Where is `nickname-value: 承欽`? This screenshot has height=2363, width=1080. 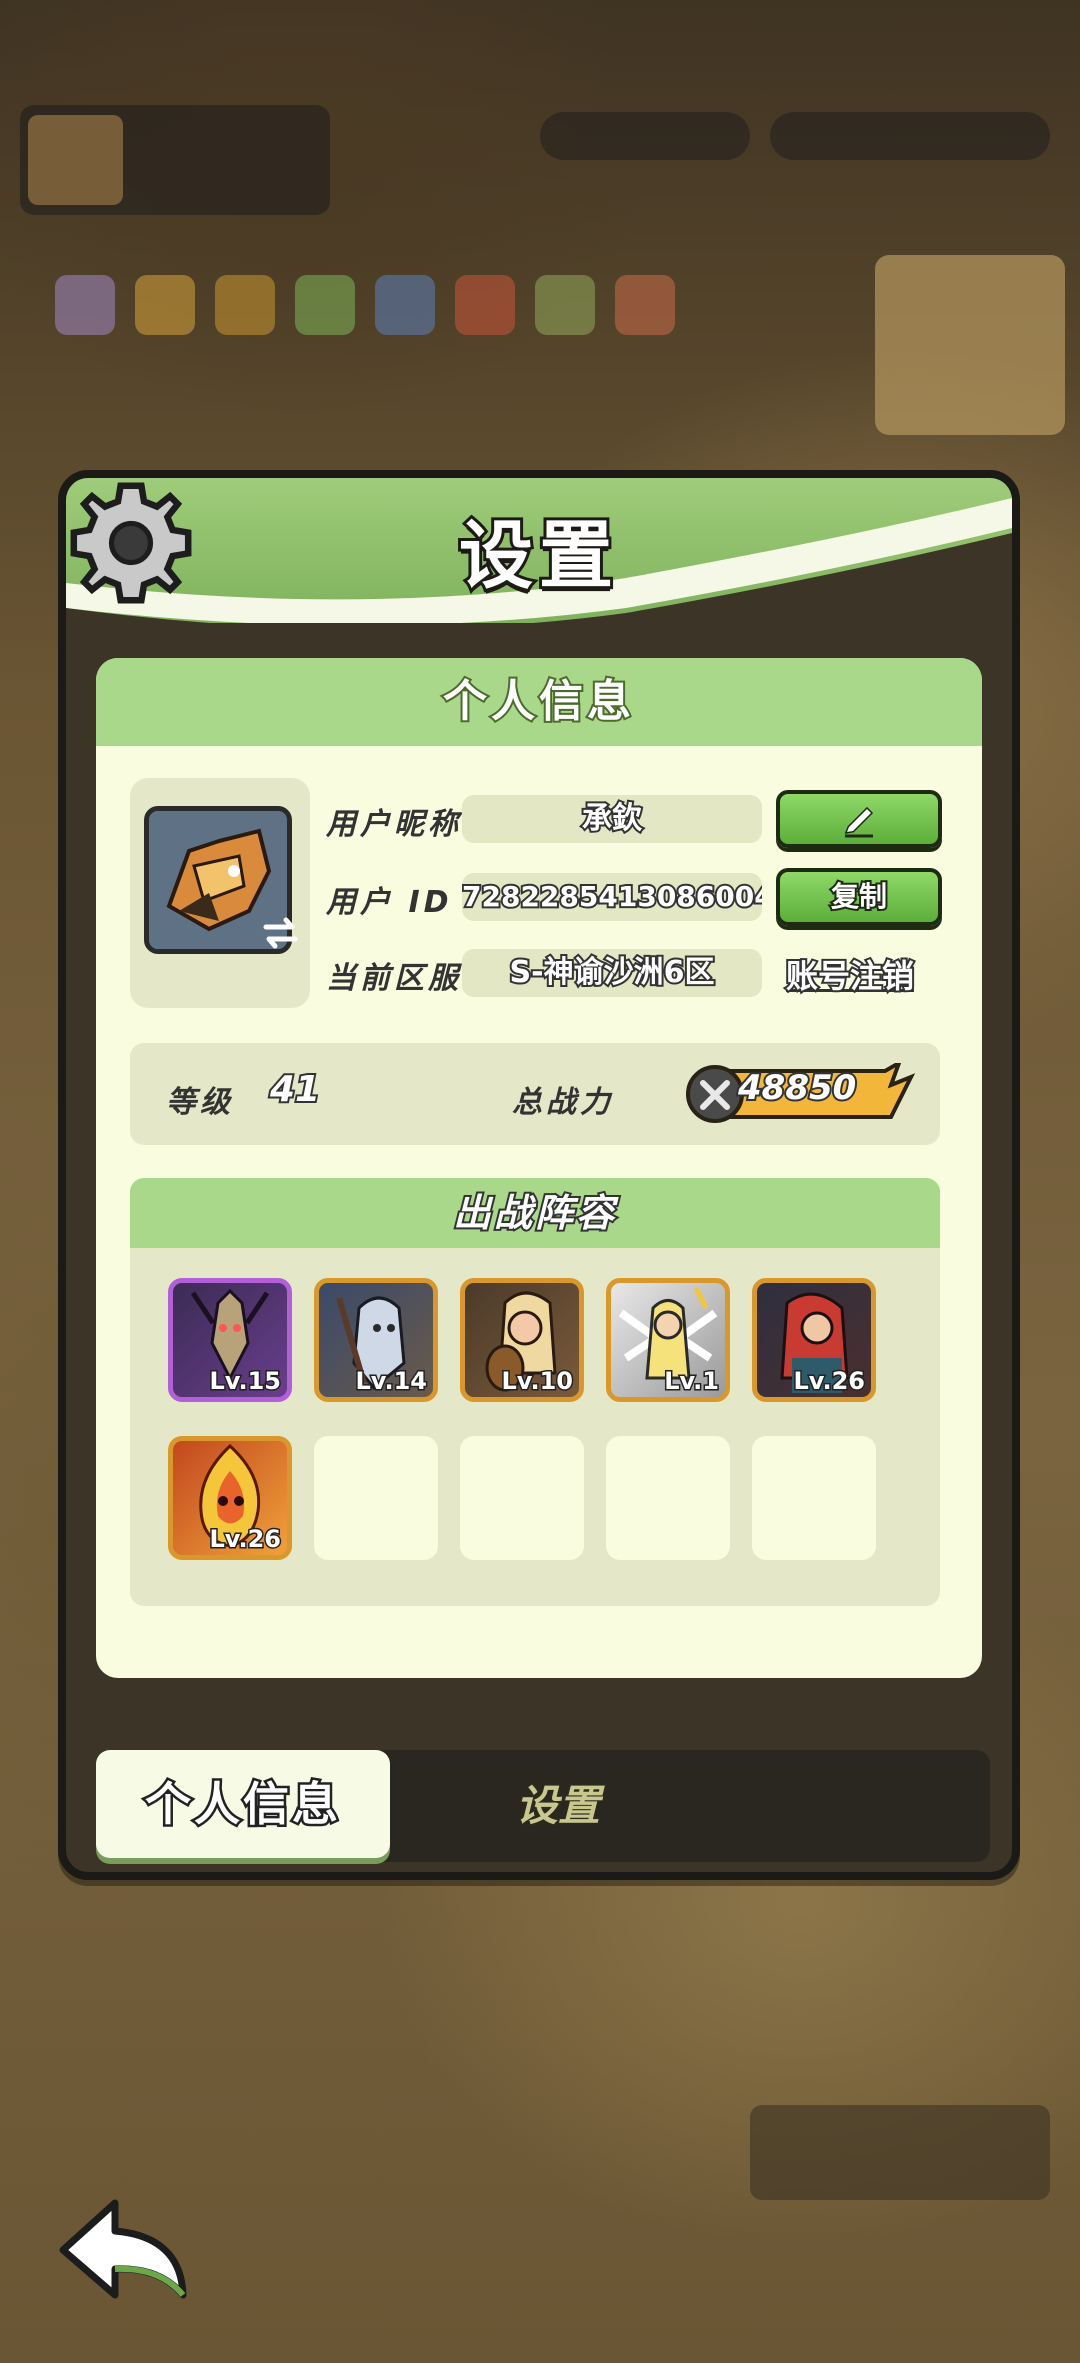
nickname-value: 承欽 is located at coordinates (612, 819).